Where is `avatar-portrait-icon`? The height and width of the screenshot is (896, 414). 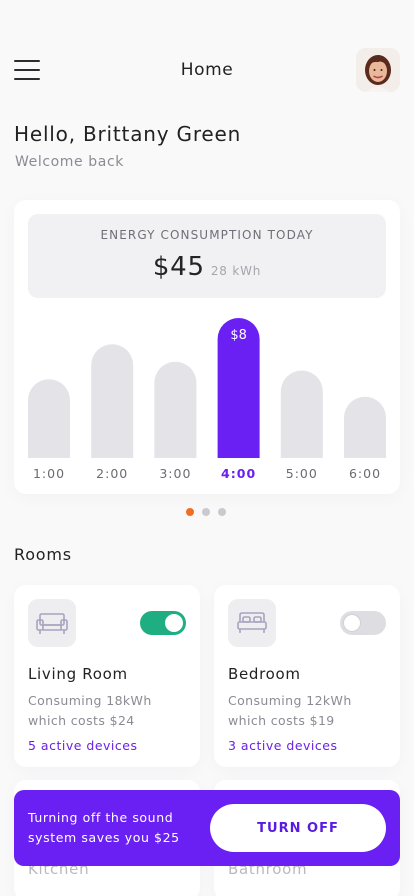
avatar-portrait-icon is located at coordinates (378, 70).